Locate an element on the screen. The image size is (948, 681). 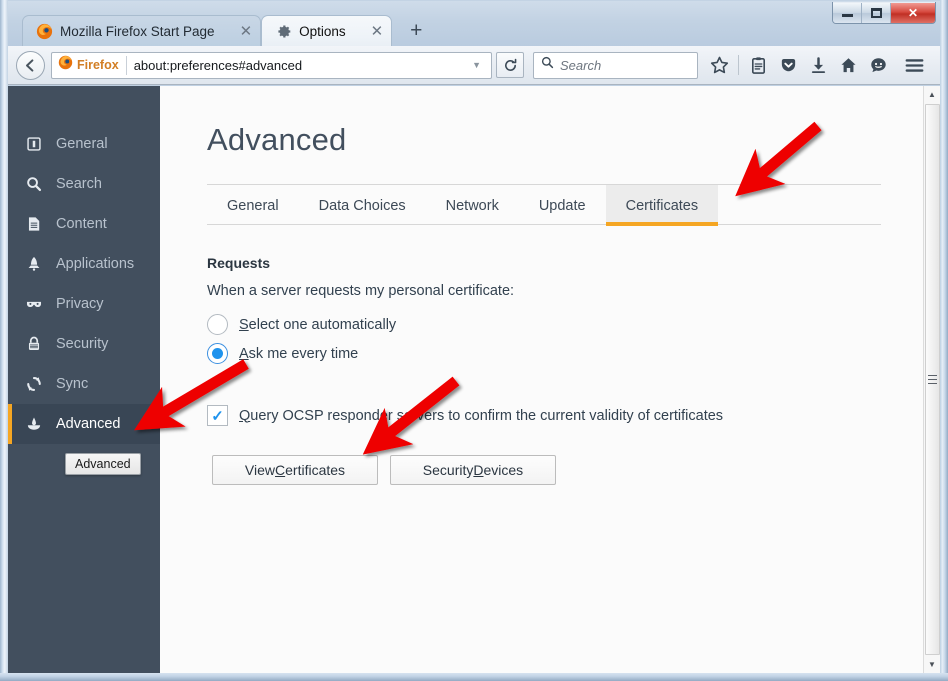
sidebar-item-label: Security is located at coordinates (82, 344).